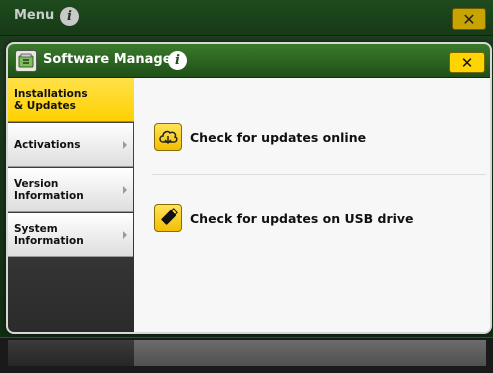 This screenshot has height=373, width=493. I want to click on usb-drive-icon, so click(168, 218).